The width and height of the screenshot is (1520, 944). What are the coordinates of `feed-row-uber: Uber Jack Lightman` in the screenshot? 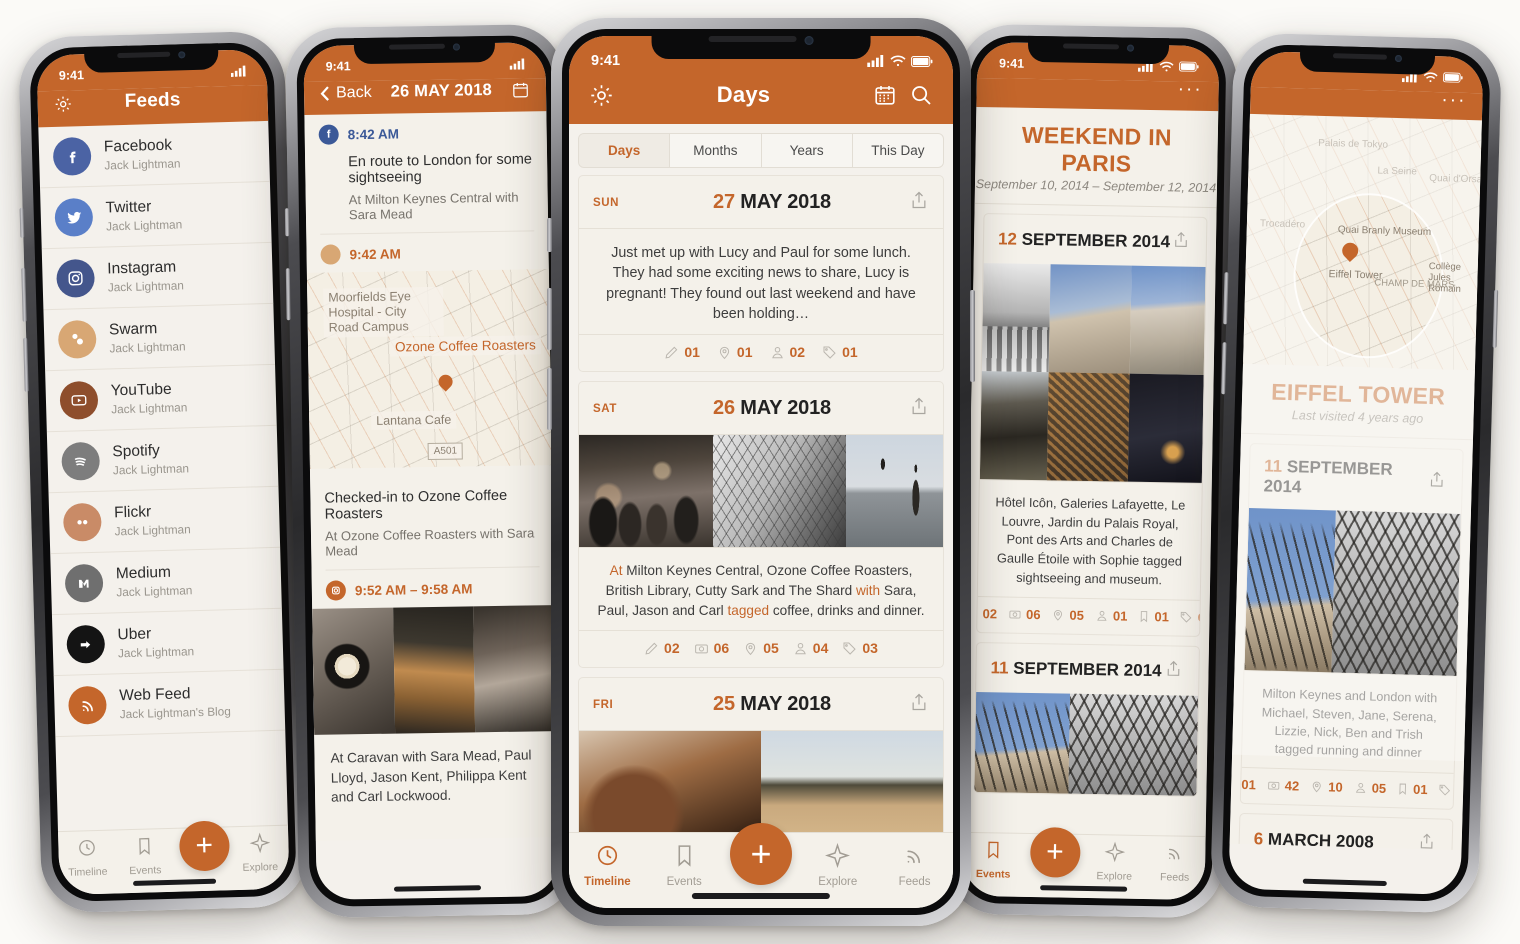 It's located at (167, 642).